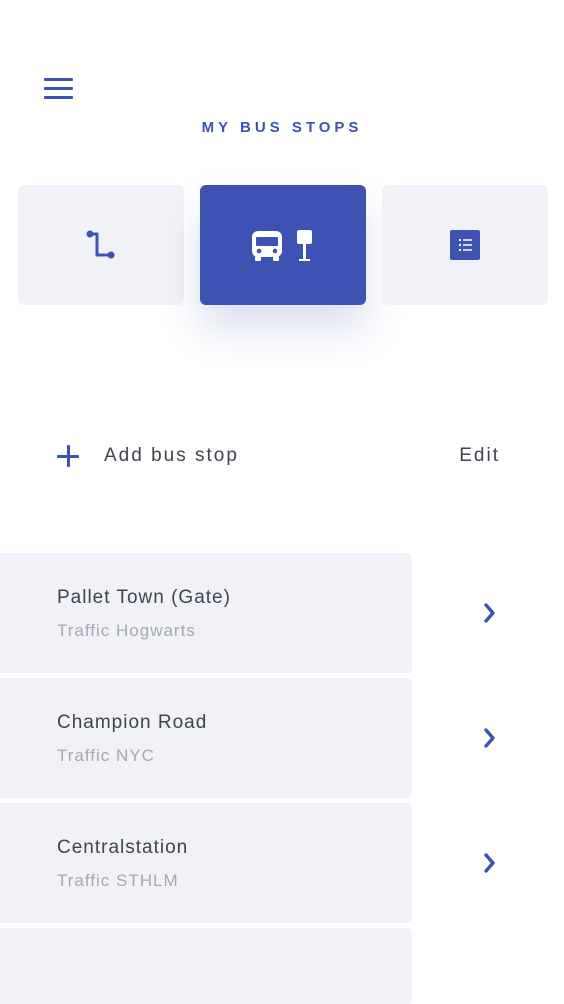 The height and width of the screenshot is (1004, 564). What do you see at coordinates (206, 613) in the screenshot?
I see `bus-stop-card: Pallet Town (Gate) Traffic Hogwarts` at bounding box center [206, 613].